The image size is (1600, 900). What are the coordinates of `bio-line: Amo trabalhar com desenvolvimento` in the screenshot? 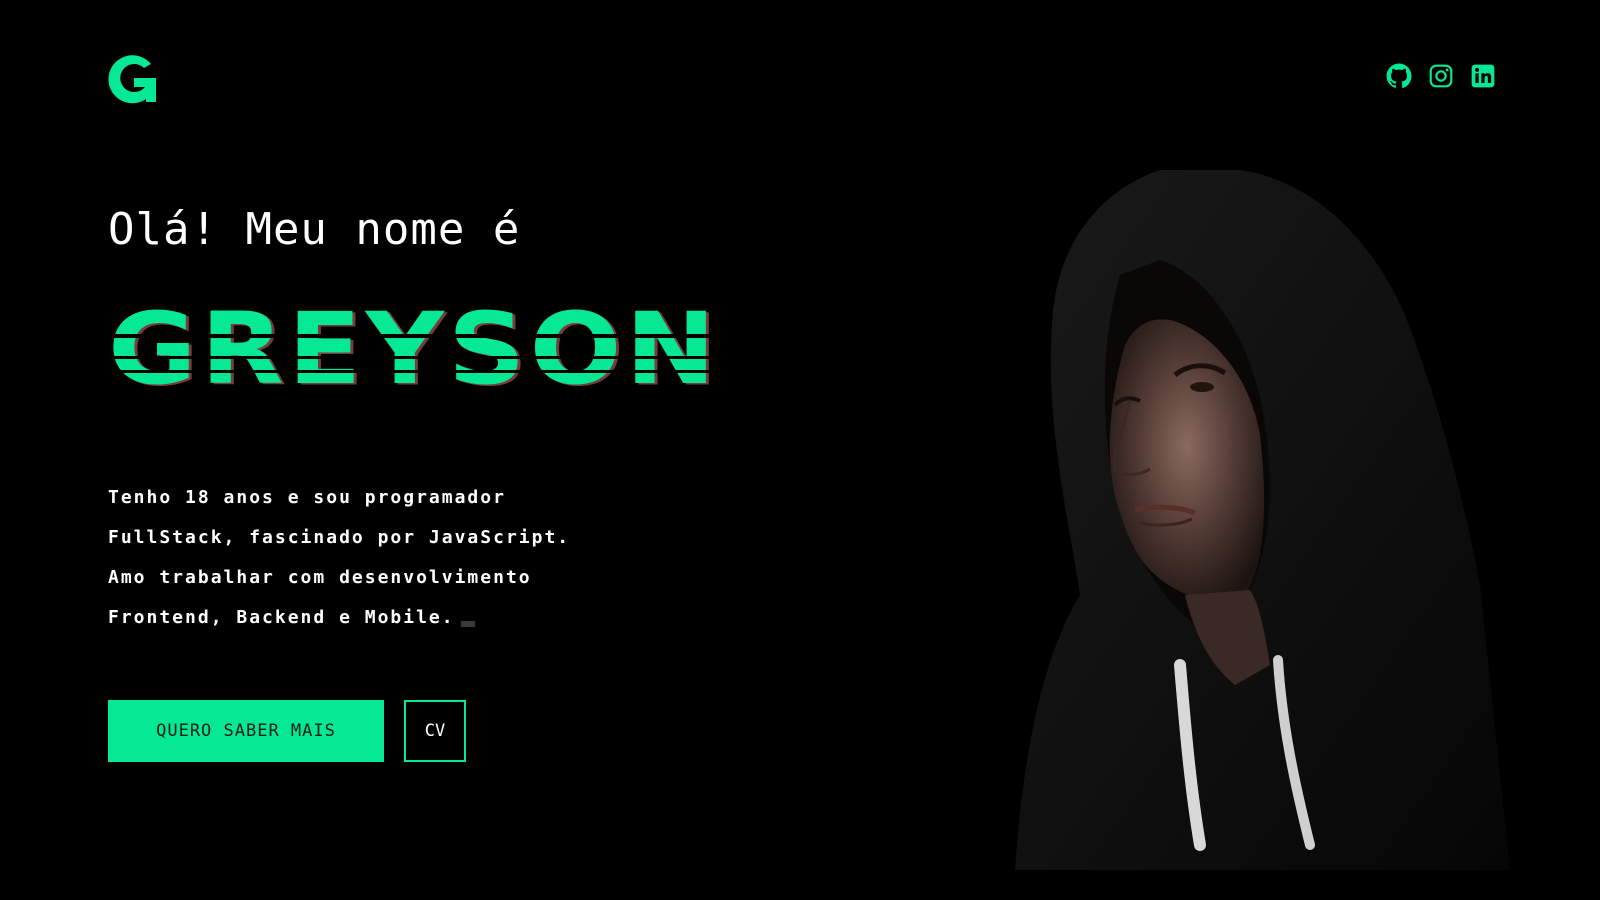 It's located at (320, 577).